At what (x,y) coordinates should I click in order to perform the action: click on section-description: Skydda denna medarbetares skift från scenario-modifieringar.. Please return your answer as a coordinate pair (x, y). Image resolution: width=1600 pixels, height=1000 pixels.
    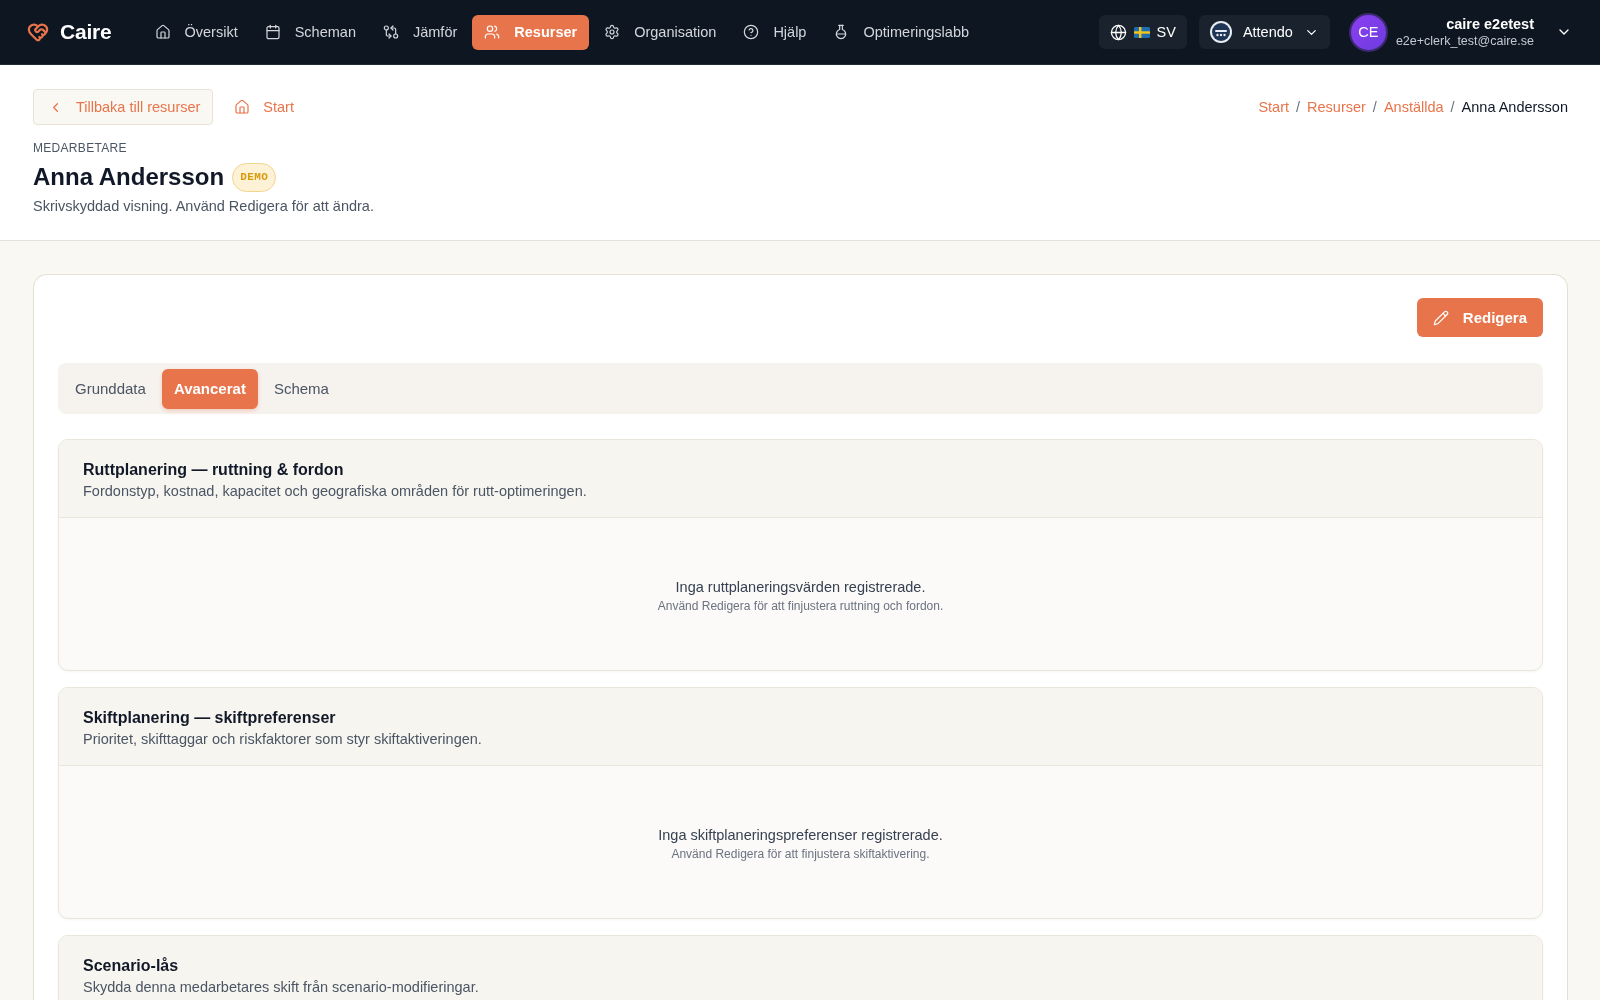
    Looking at the image, I should click on (281, 987).